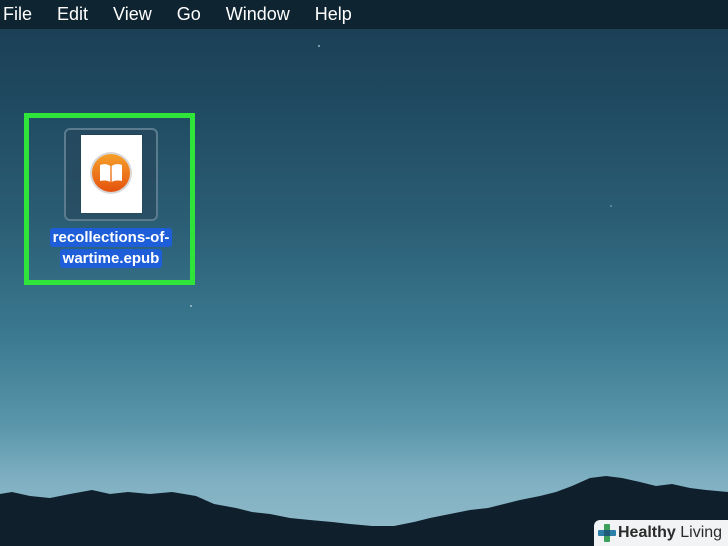  What do you see at coordinates (607, 533) in the screenshot?
I see `plus-cross-icon` at bounding box center [607, 533].